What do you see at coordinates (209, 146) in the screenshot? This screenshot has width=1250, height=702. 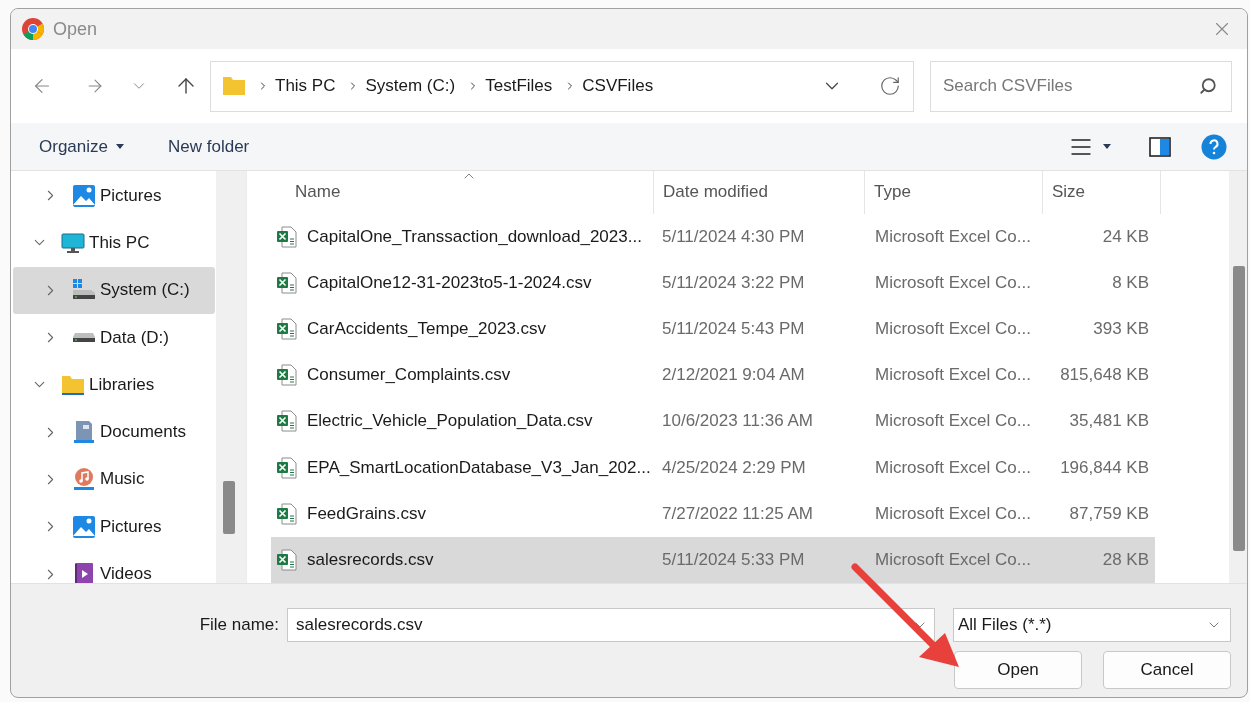 I see `new-folder-button: New folder` at bounding box center [209, 146].